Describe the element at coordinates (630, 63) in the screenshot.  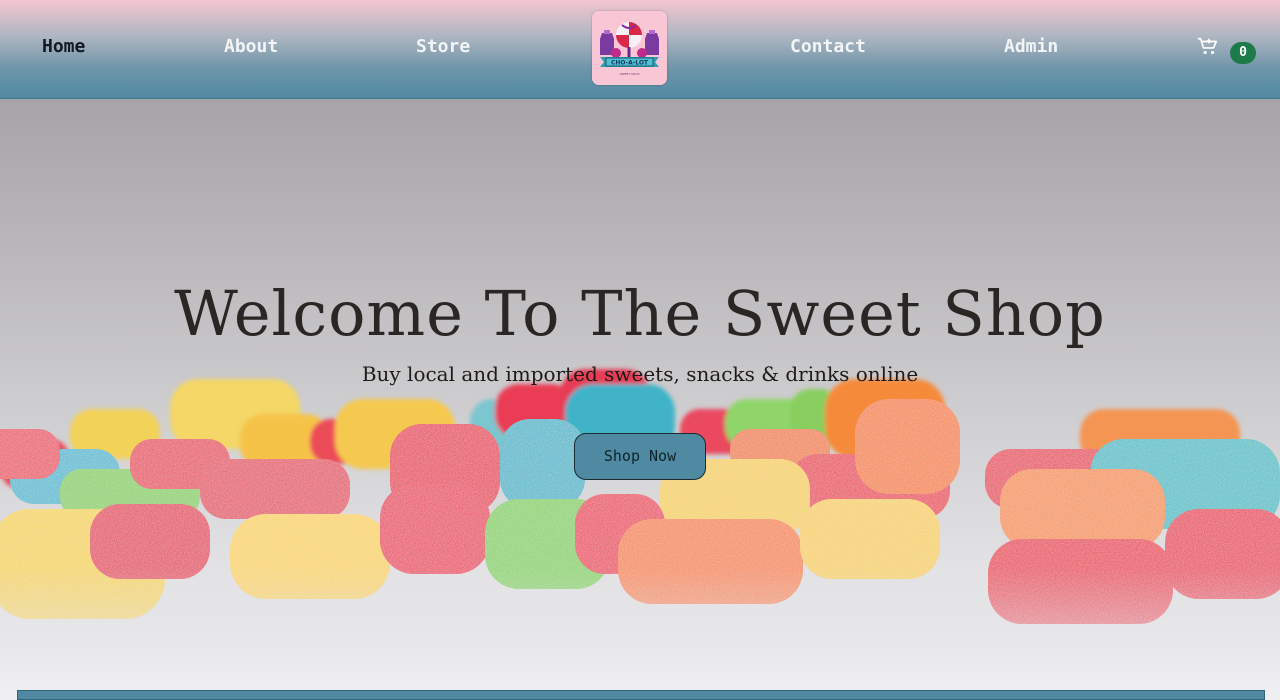
I see `svg-text: CHO-A-LOT` at that location.